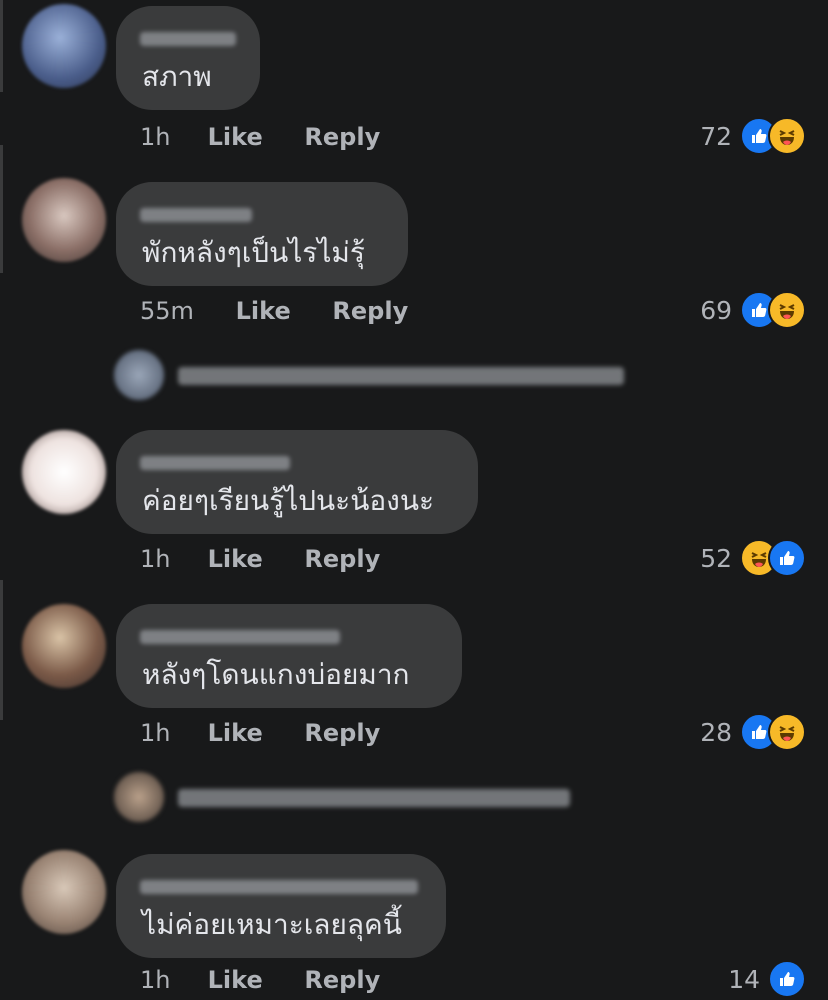  I want to click on reaction-count: 52, so click(716, 558).